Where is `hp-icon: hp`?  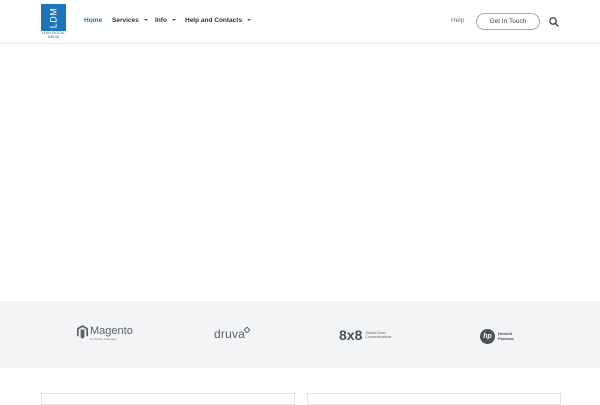
hp-icon: hp is located at coordinates (487, 336).